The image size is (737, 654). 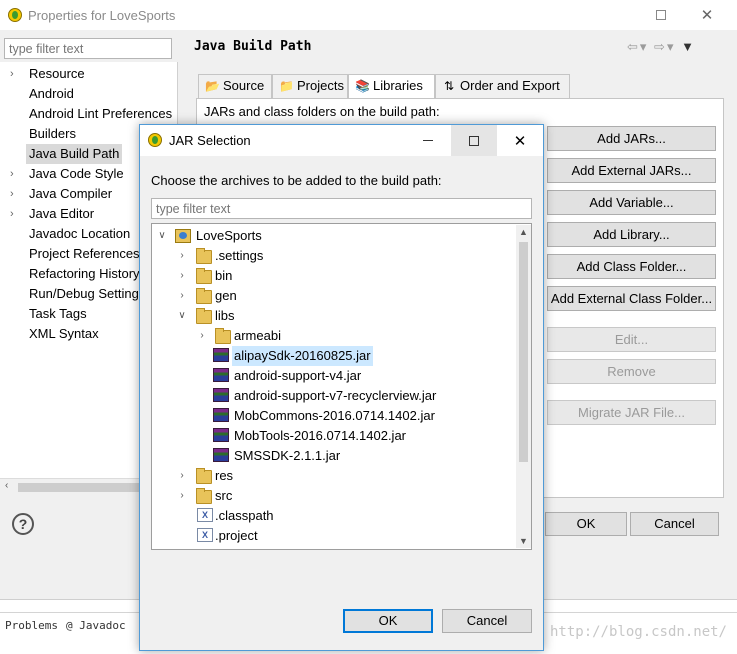 I want to click on order-export-icon: ⇅, so click(x=449, y=86).